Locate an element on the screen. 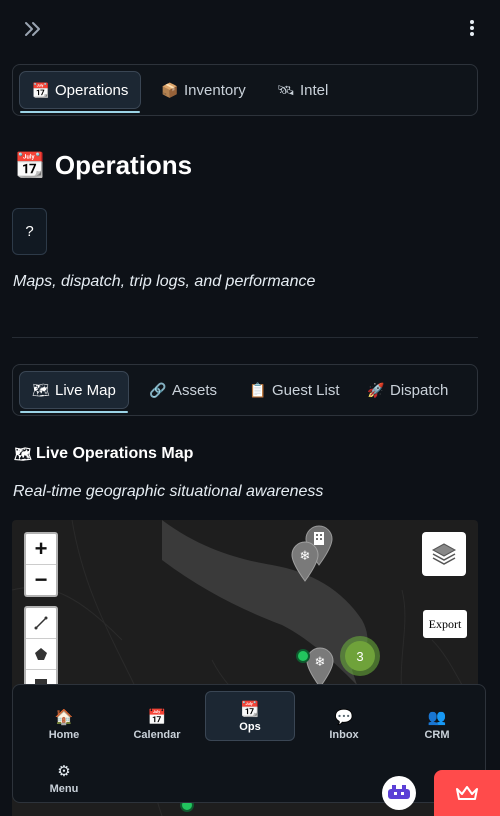 This screenshot has width=500, height=816. expand-sidebar-icon is located at coordinates (33, 29).